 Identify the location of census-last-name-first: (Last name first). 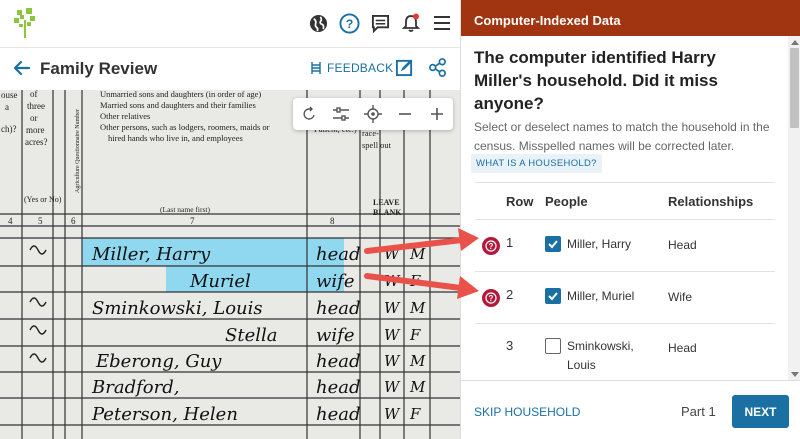
(185, 209).